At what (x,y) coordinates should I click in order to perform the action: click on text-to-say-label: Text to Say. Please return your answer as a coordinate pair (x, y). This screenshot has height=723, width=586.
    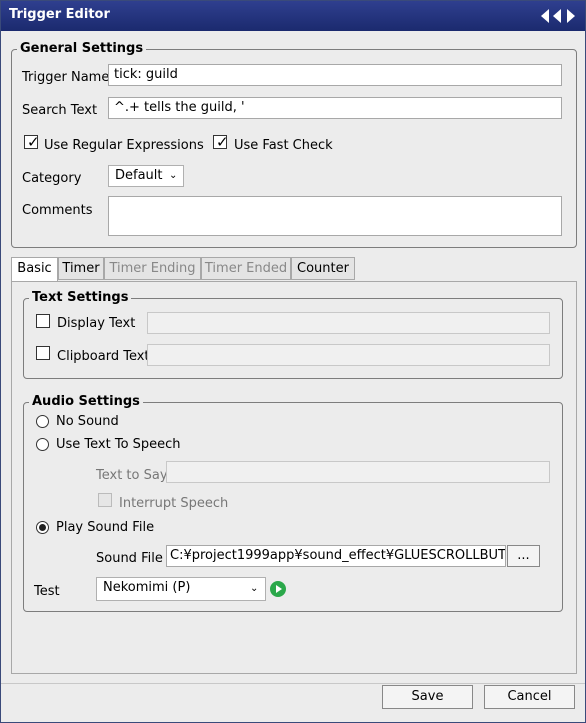
    Looking at the image, I should click on (132, 475).